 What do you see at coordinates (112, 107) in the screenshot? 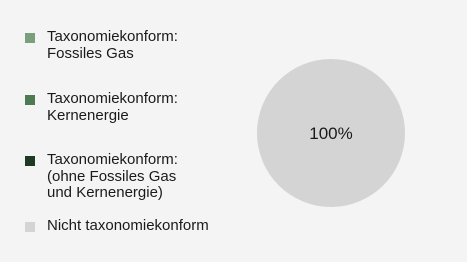
I see `legend-label-nuclear: Taxonomiekonform: Kernenergie` at bounding box center [112, 107].